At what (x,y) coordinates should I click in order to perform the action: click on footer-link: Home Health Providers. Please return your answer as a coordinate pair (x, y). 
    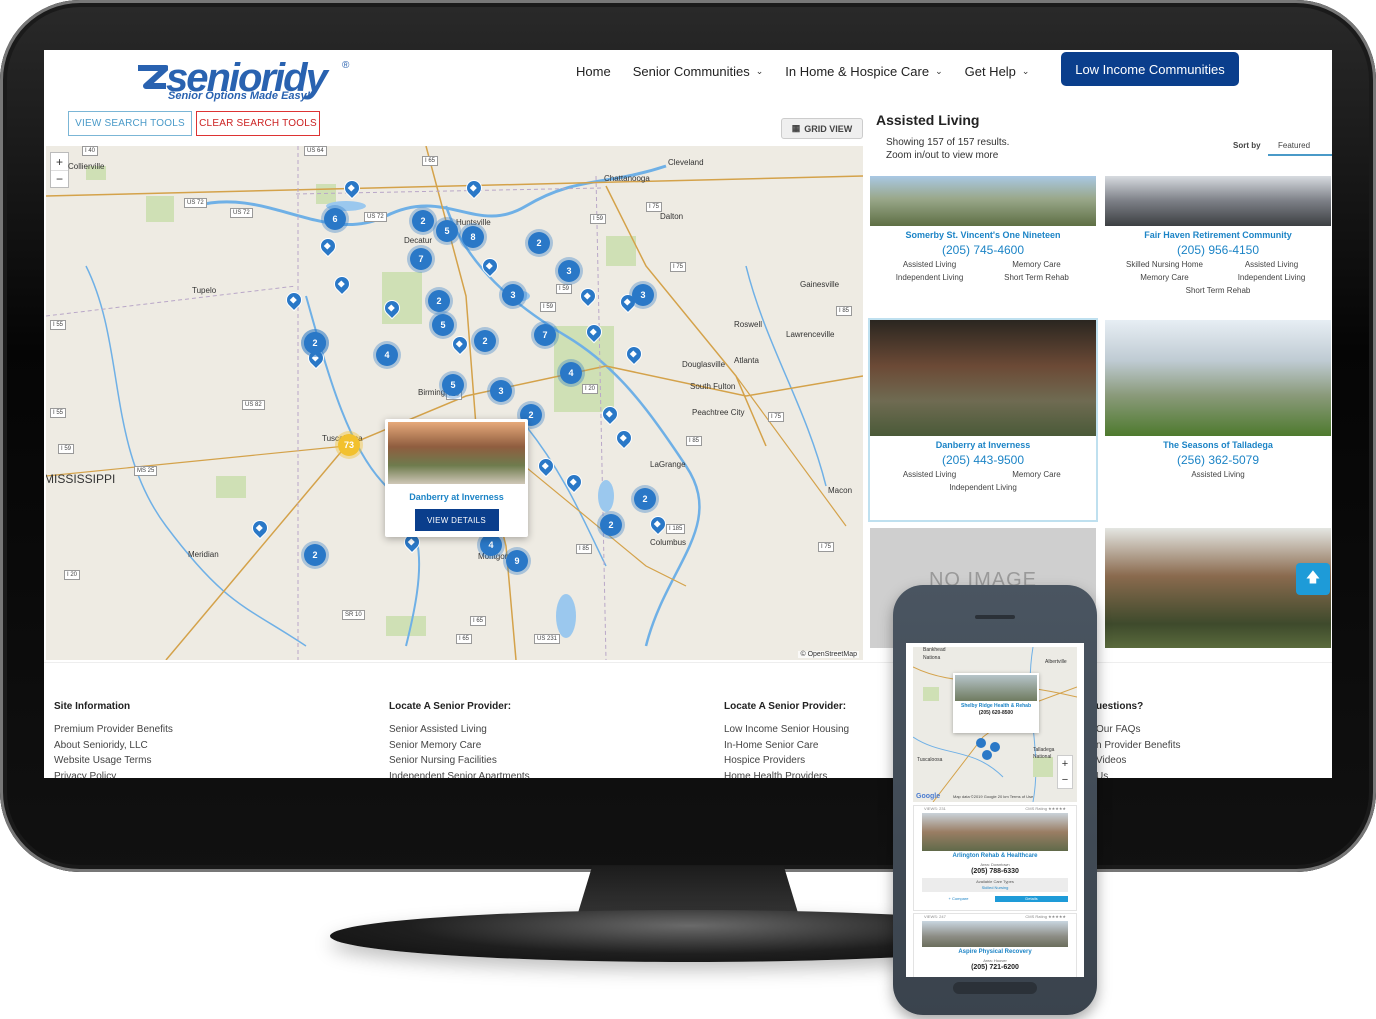
    Looking at the image, I should click on (786, 774).